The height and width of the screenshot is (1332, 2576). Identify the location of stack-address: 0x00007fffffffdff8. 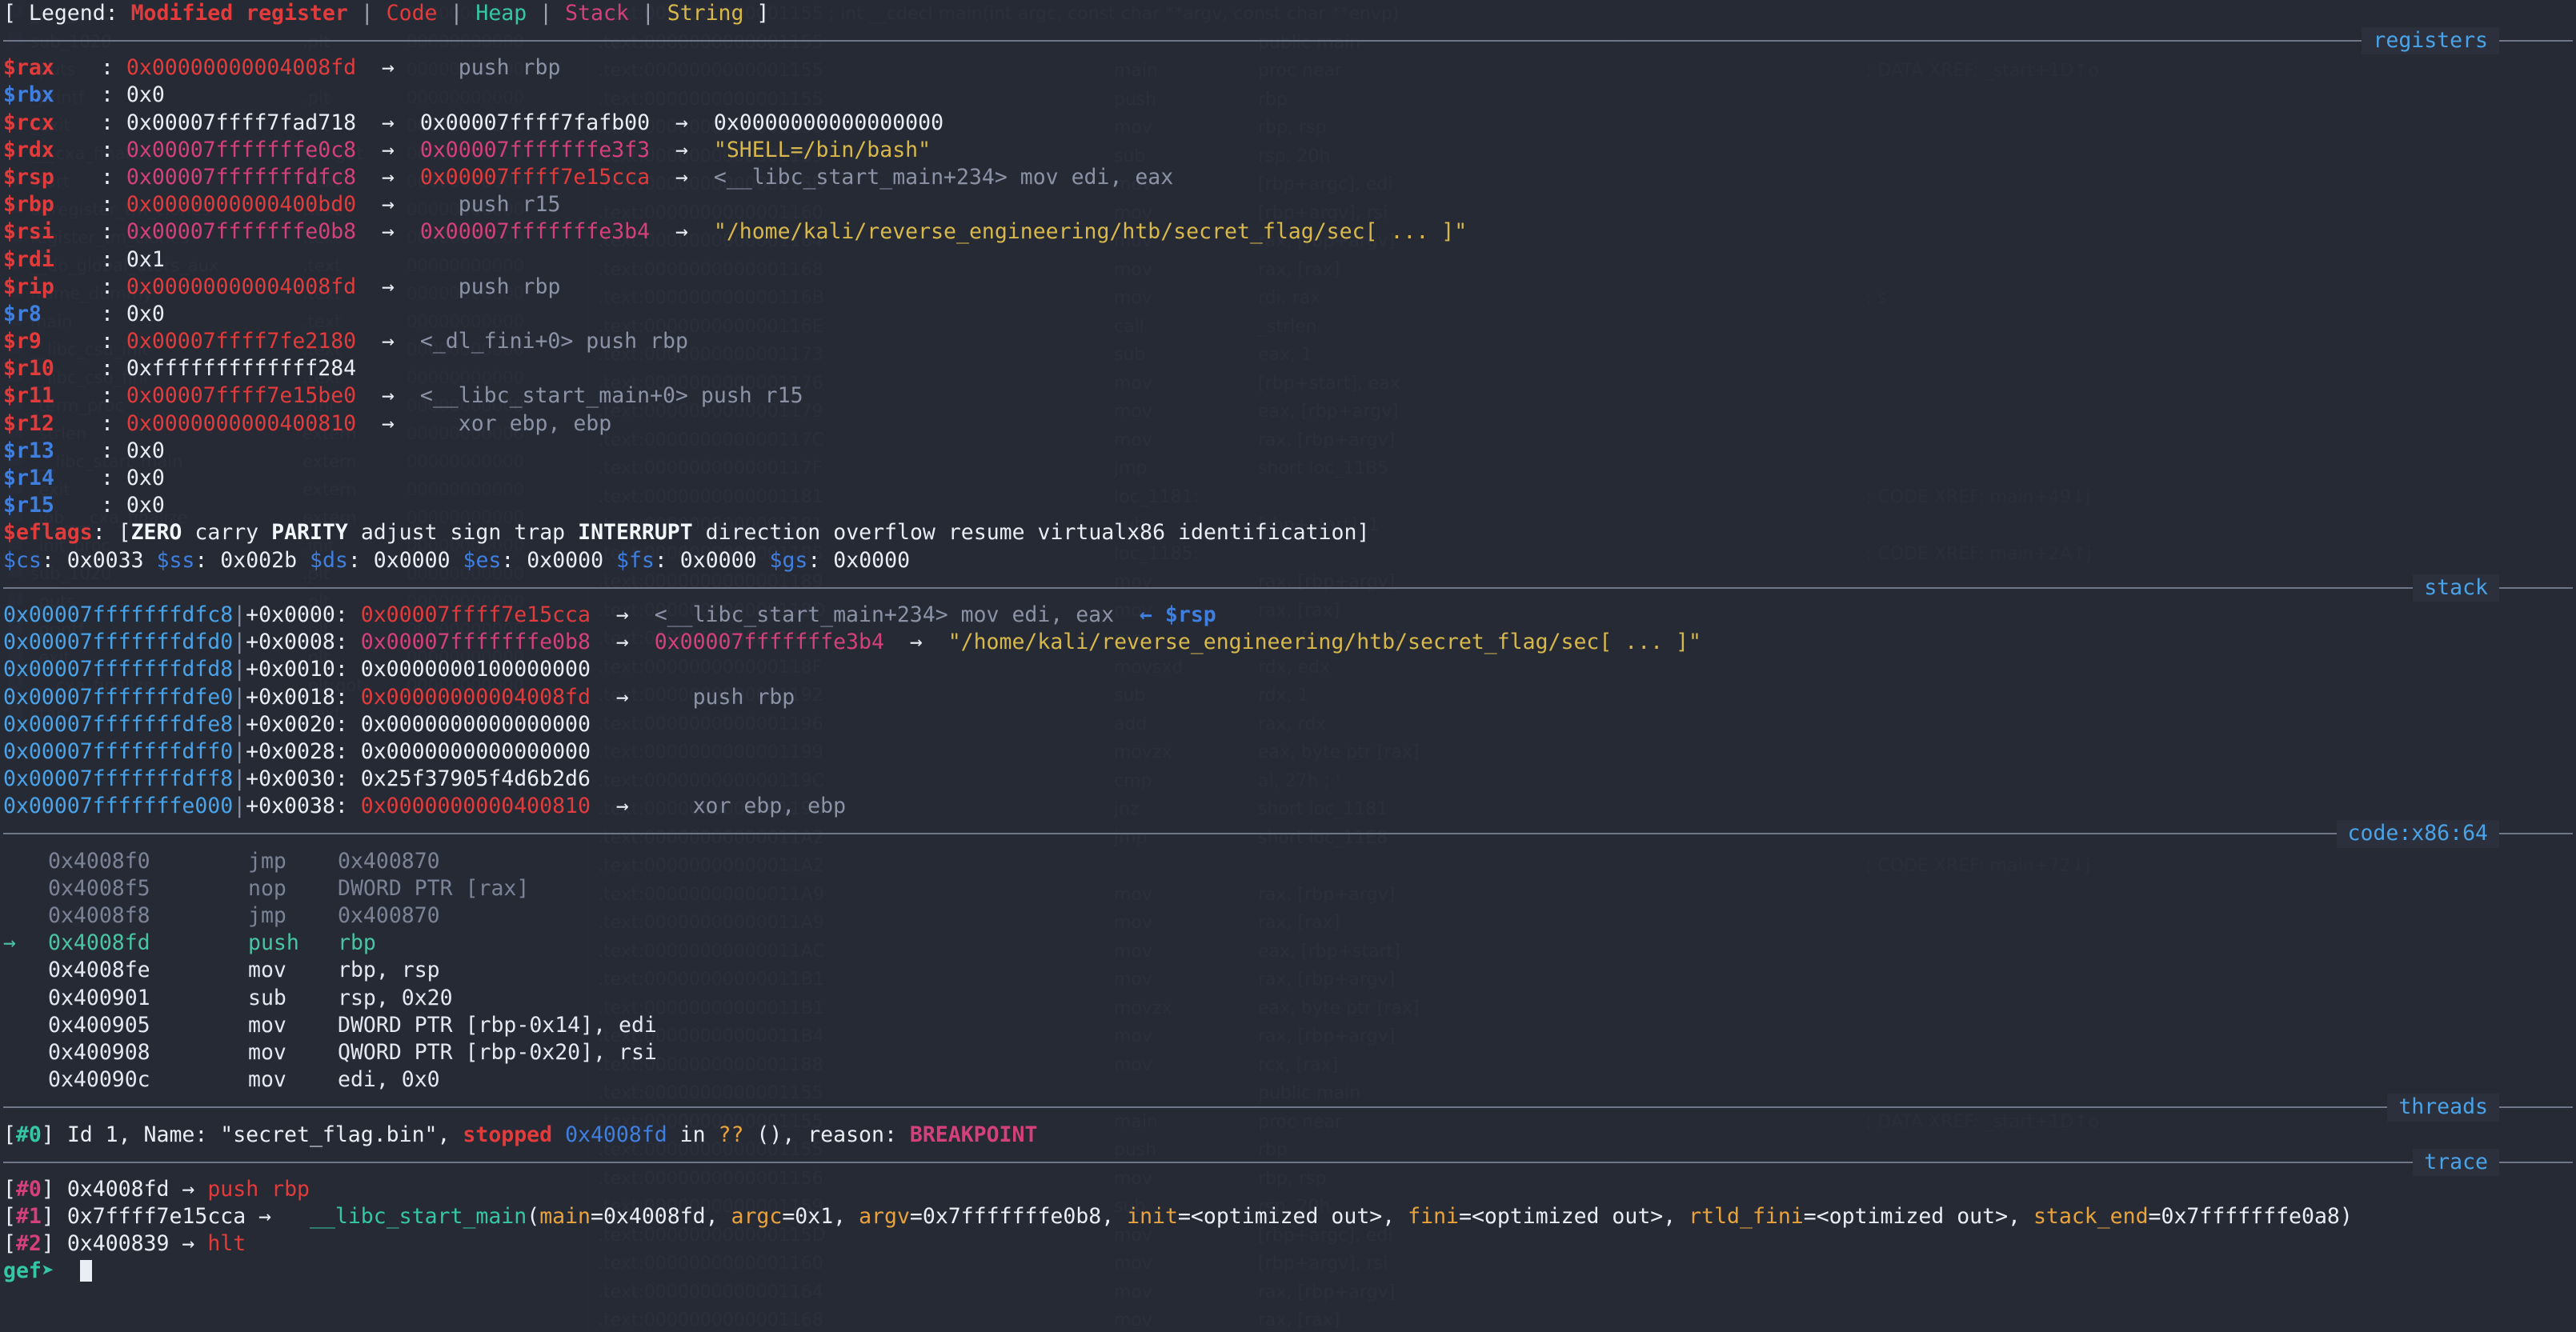
(118, 779).